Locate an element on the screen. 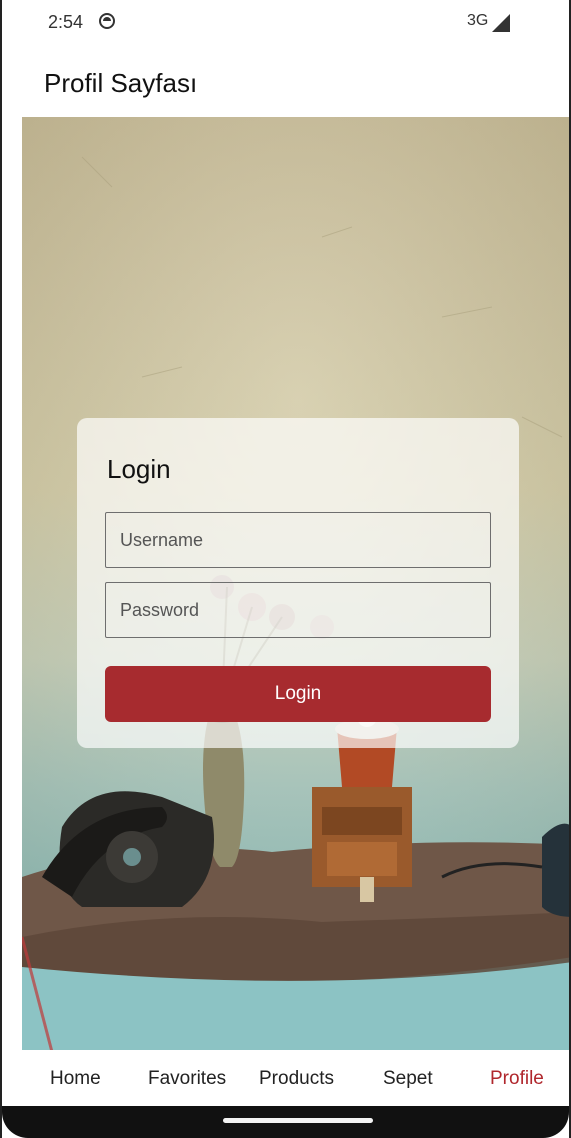  network-type: 3G is located at coordinates (478, 20).